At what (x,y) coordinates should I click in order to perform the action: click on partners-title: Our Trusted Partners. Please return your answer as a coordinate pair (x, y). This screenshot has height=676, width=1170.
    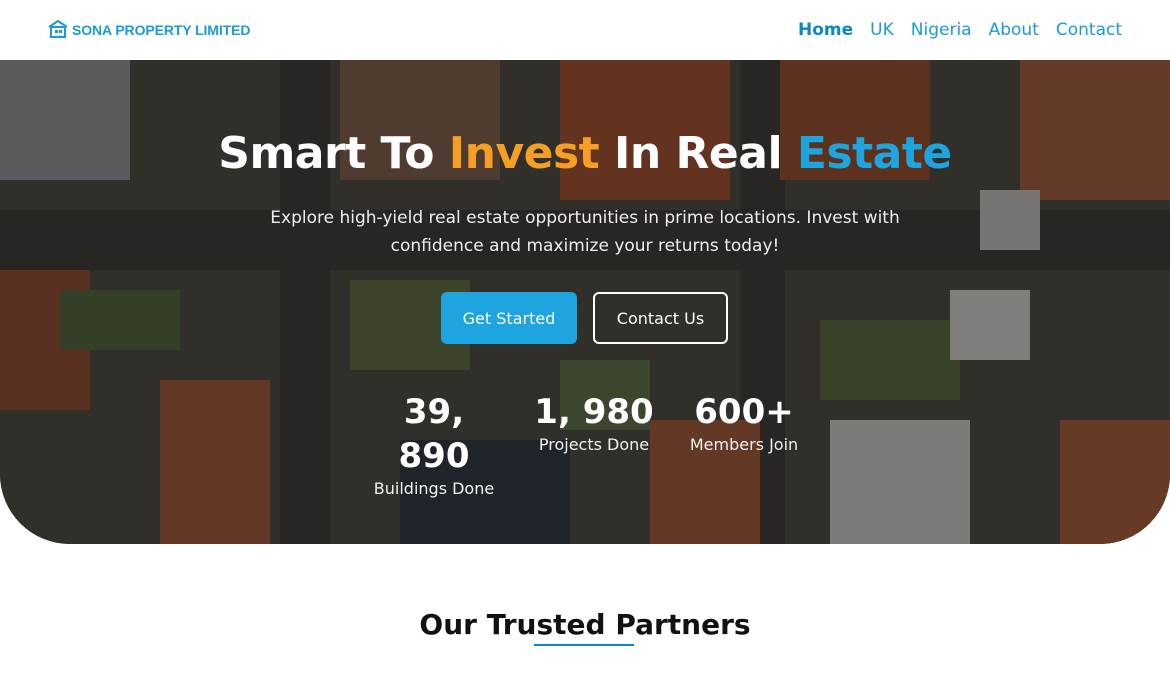
    Looking at the image, I should click on (585, 624).